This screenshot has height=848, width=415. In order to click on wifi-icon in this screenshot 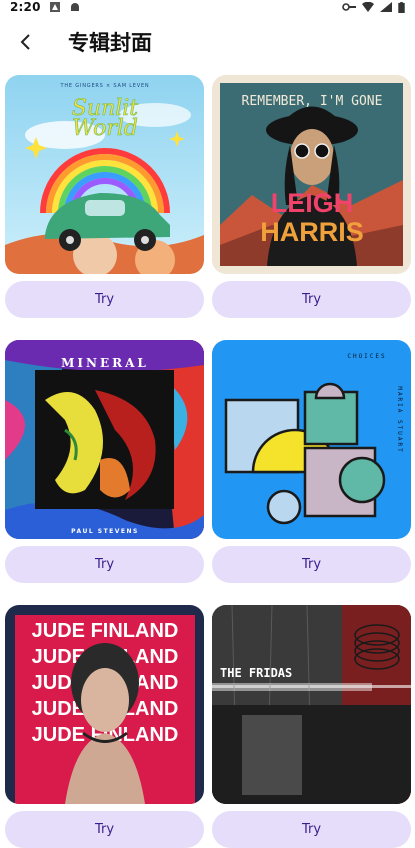, I will do `click(368, 7)`.